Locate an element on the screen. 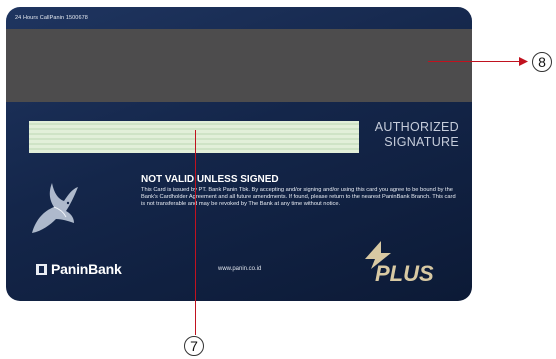  signature-panel is located at coordinates (194, 137).